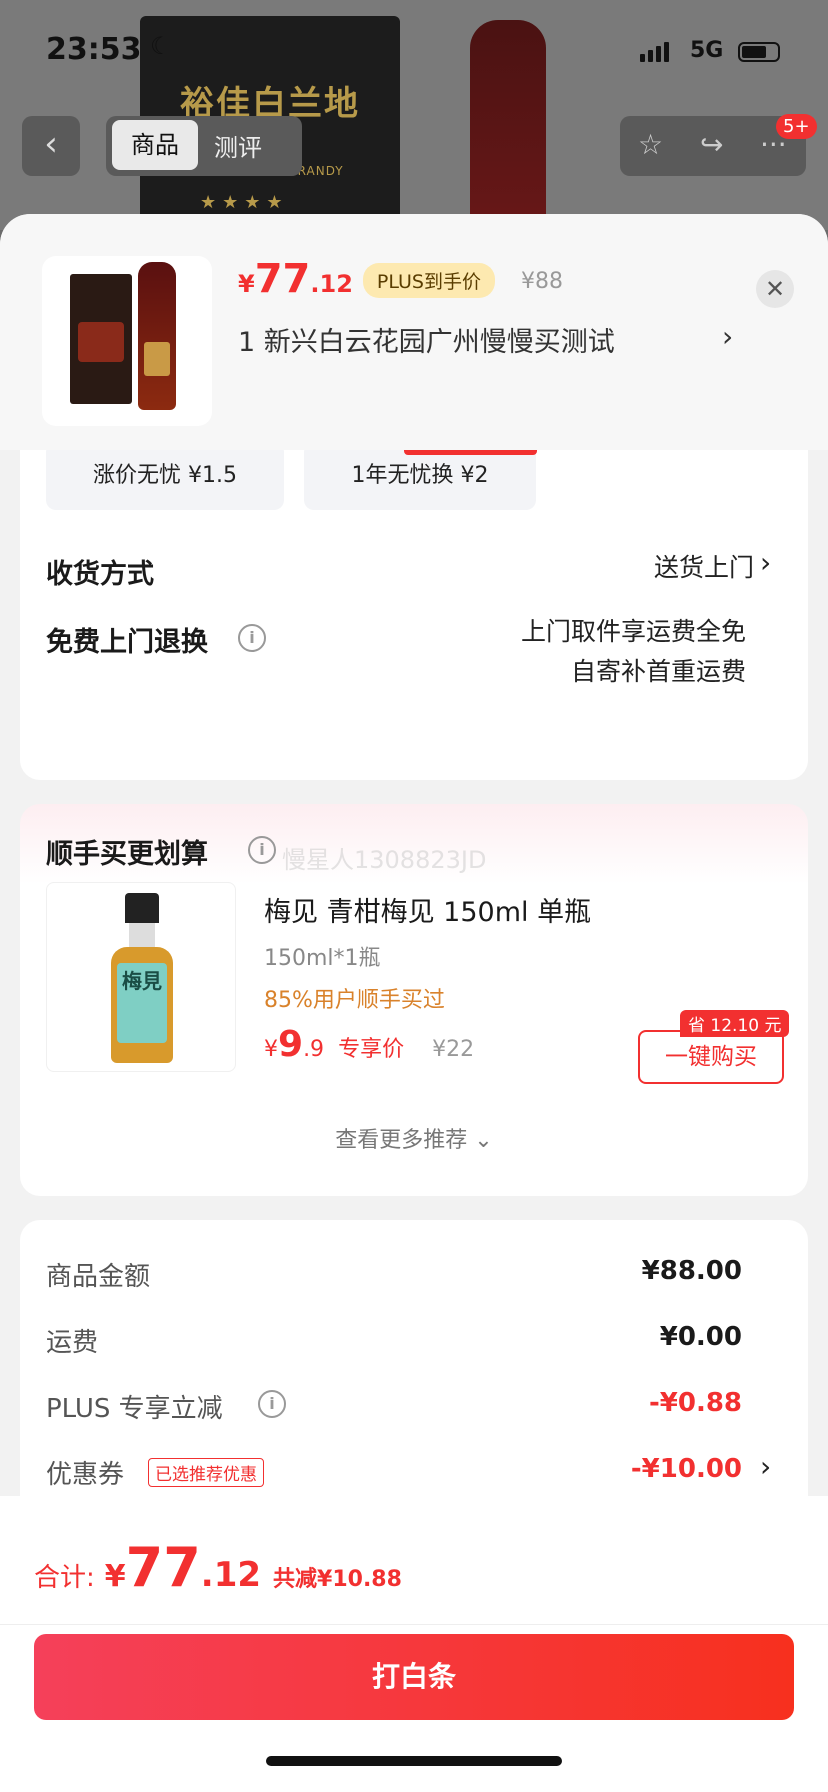 The image size is (828, 1792). I want to click on box-stars: ★★★★, so click(244, 202).